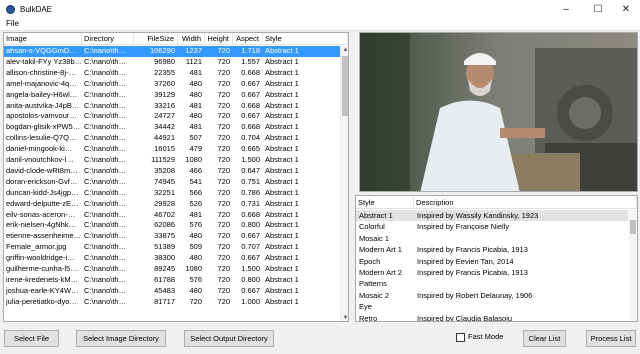 This screenshot has width=640, height=354. I want to click on clear-list-button: Clear List, so click(544, 338).